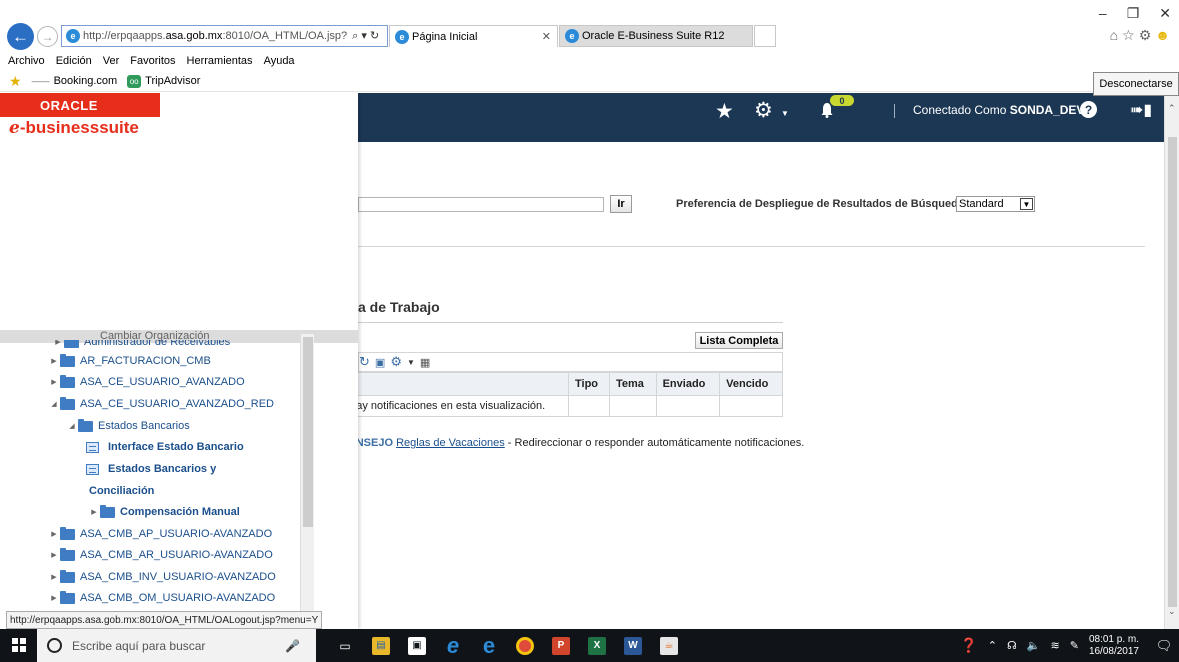  Describe the element at coordinates (345, 645) in the screenshot. I see `task-view-icon: ▭` at that location.